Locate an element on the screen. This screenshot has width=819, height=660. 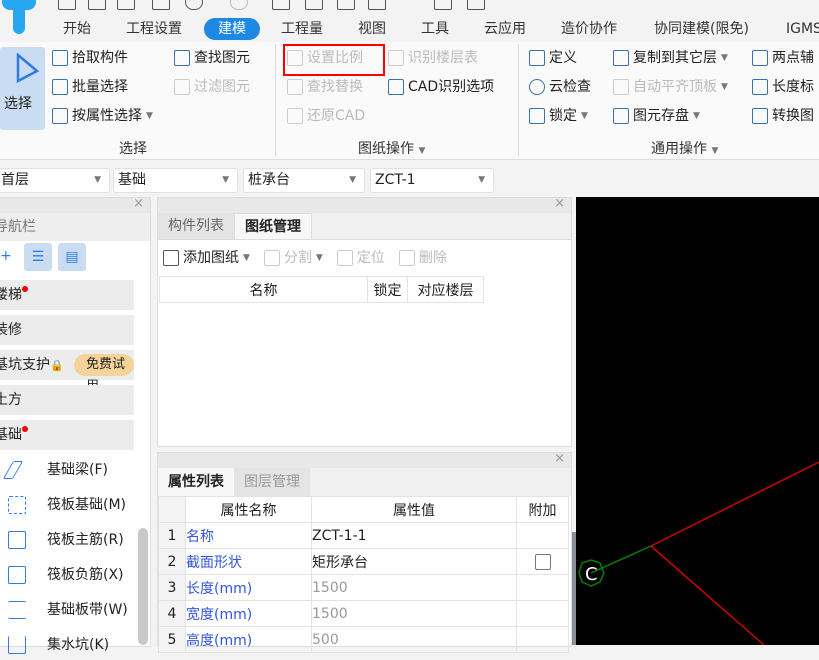
nav-item-earthwork: 土方 is located at coordinates (67, 400).